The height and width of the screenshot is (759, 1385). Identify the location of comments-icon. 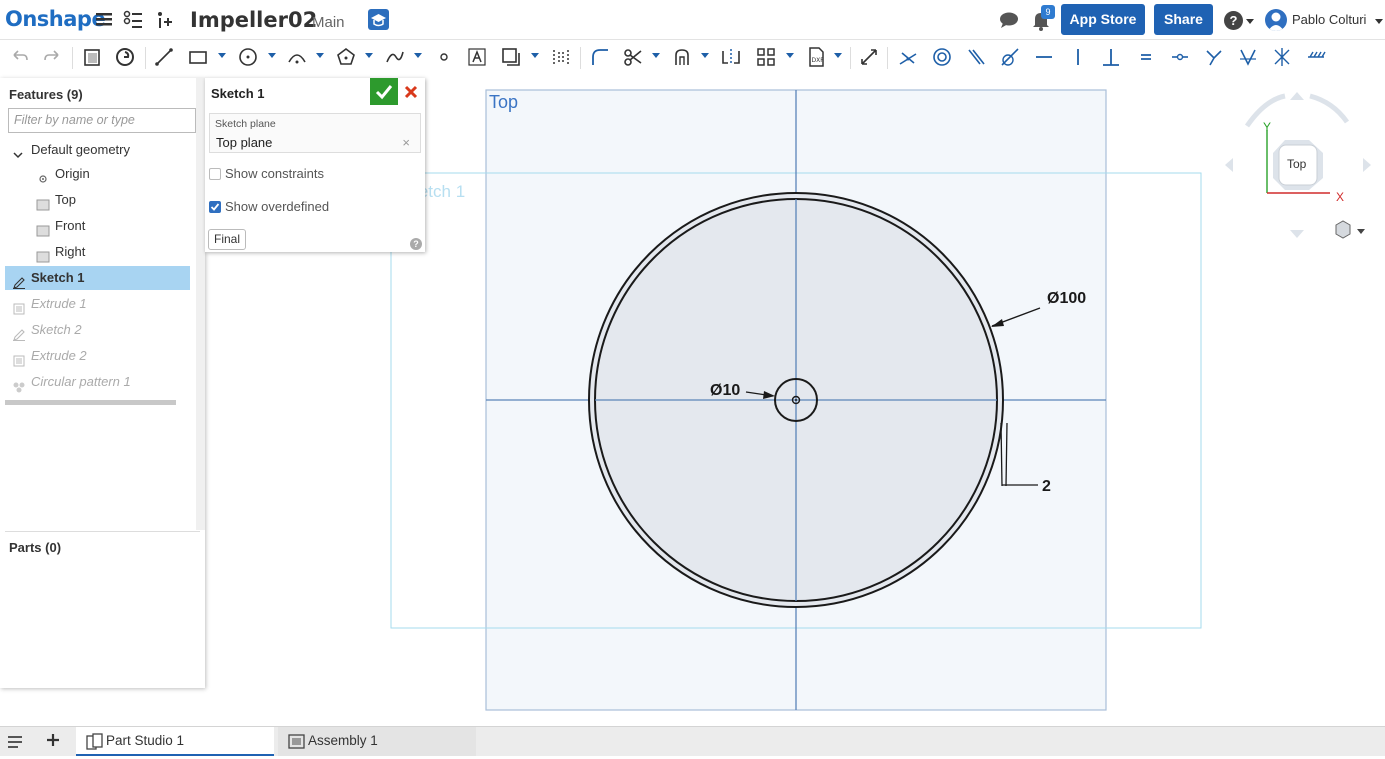
(1009, 21).